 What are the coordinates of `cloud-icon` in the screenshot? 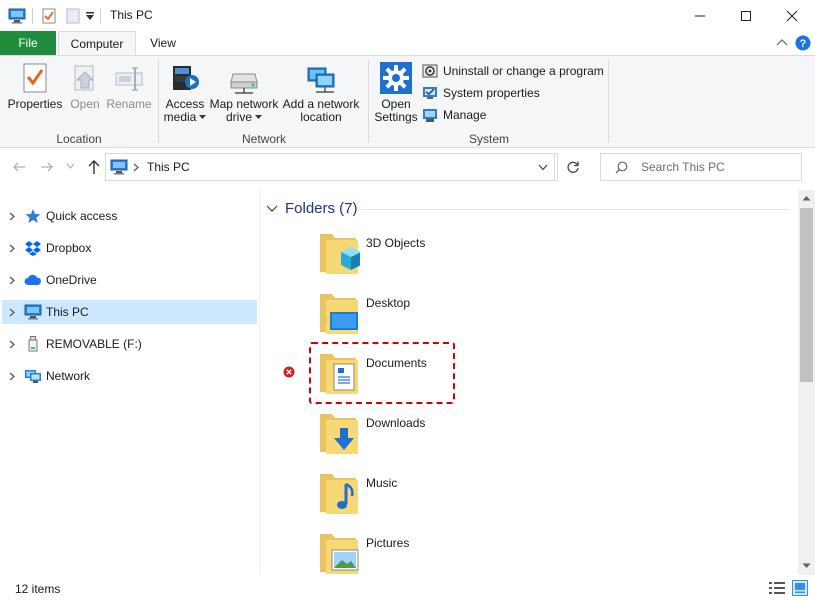 It's located at (33, 280).